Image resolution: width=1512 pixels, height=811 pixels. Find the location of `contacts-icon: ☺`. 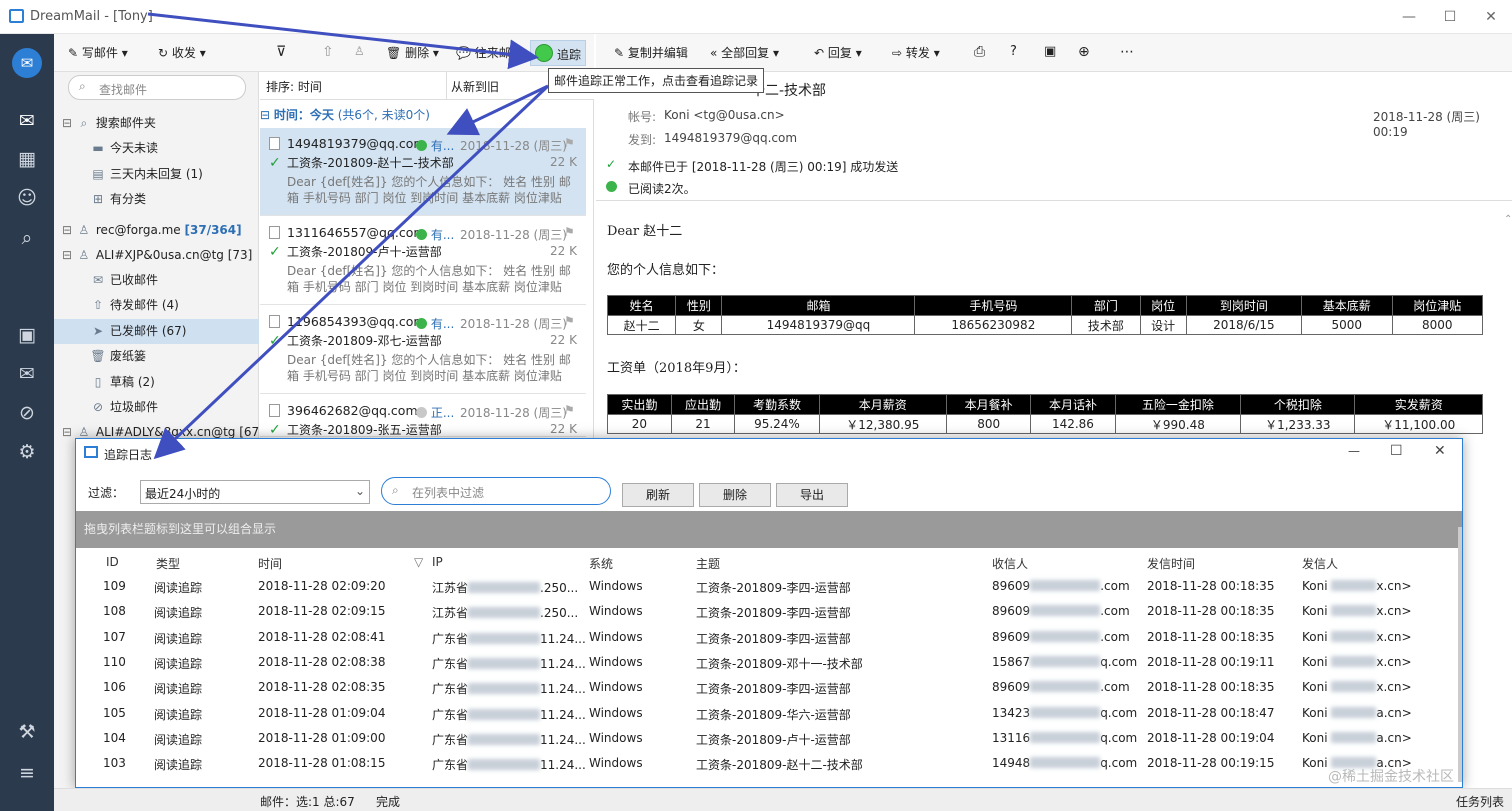

contacts-icon: ☺ is located at coordinates (27, 198).